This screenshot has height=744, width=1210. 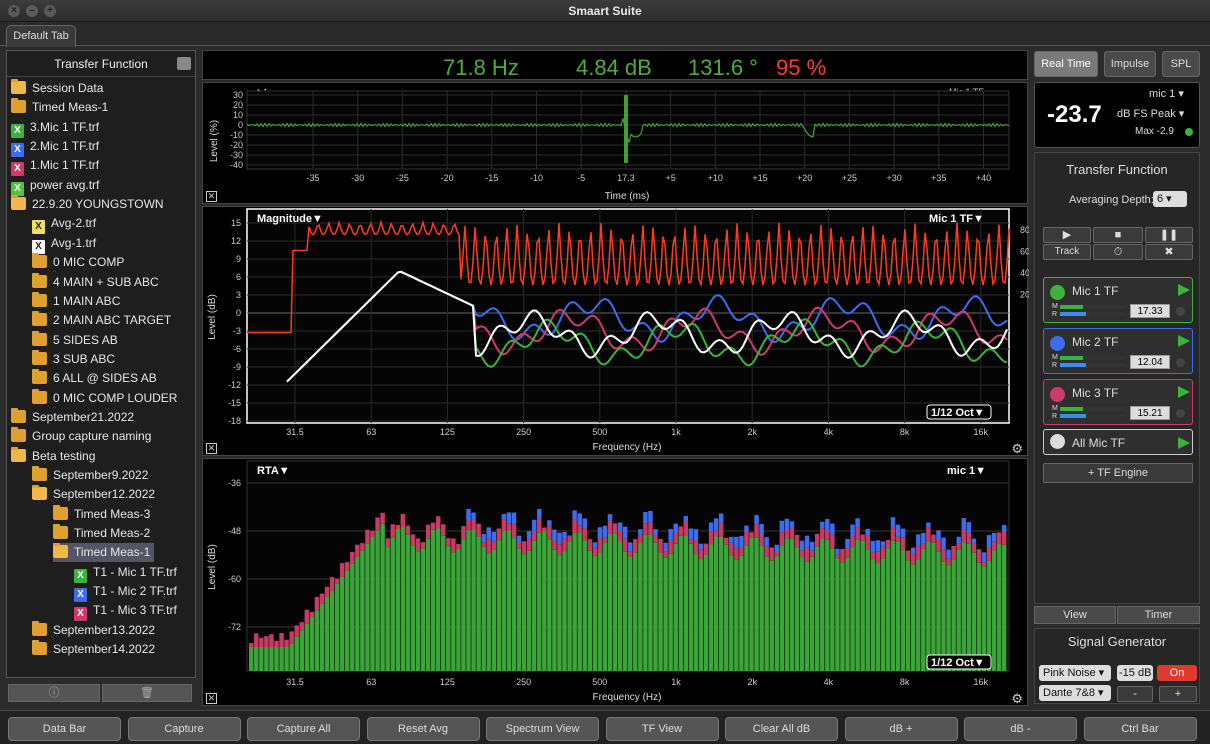 I want to click on cmd-button-db-: dB -, so click(x=1020, y=729).